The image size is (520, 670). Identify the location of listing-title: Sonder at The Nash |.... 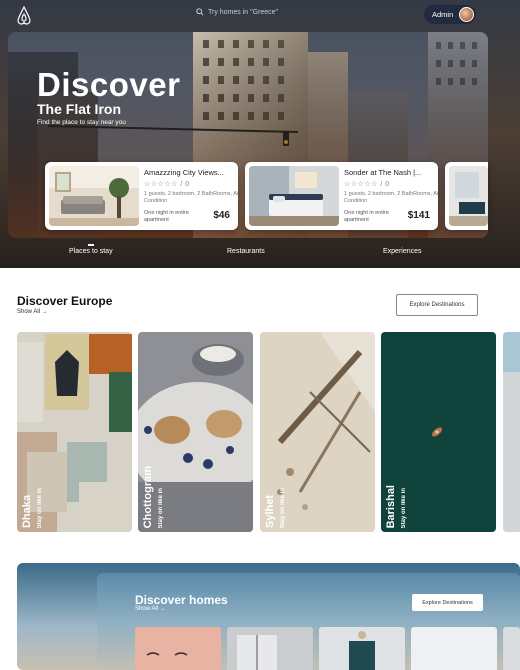
(391, 172).